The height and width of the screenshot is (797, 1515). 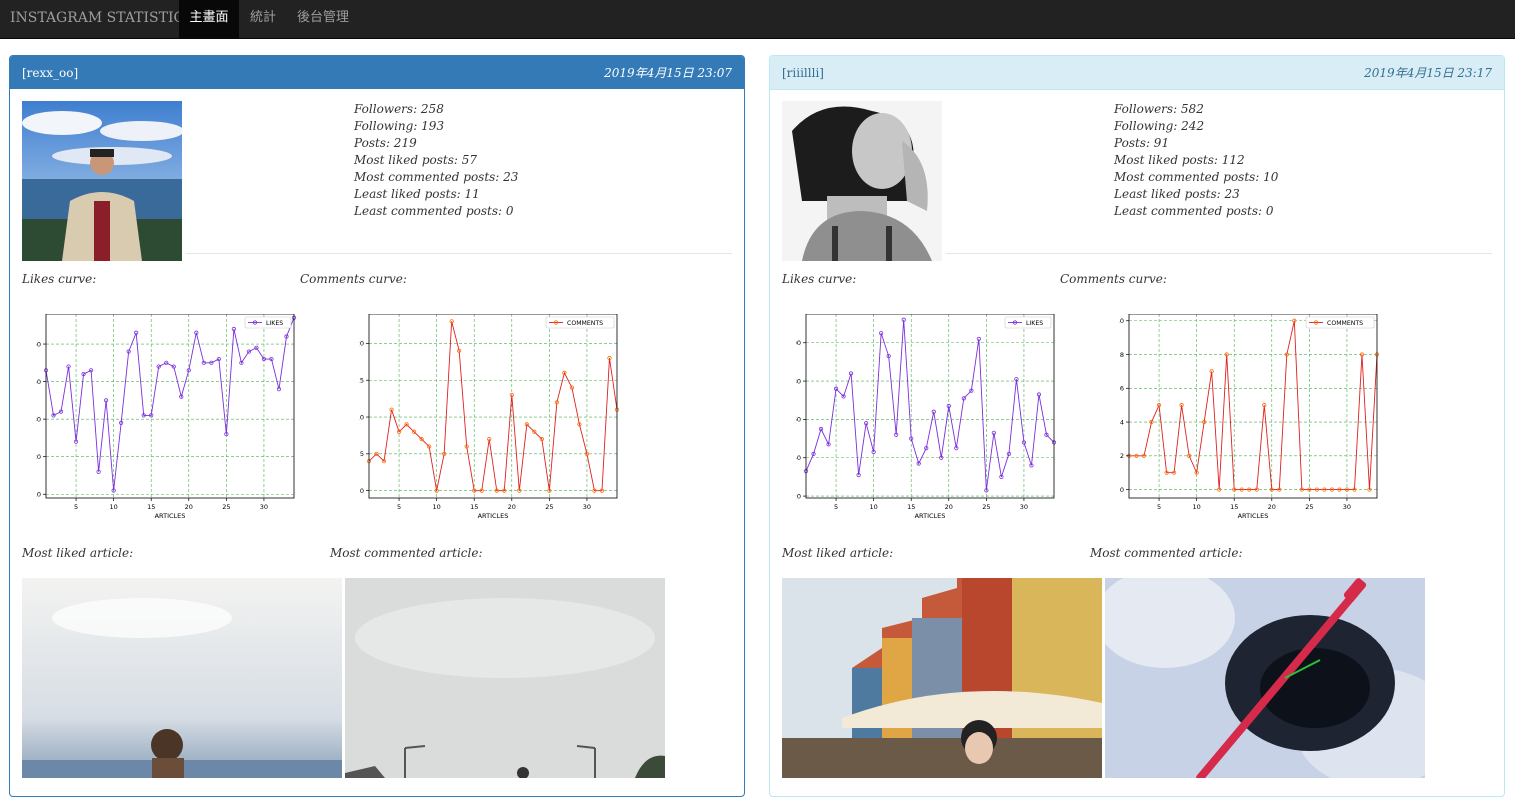 I want to click on followers-count: Followers: 258, so click(x=399, y=109).